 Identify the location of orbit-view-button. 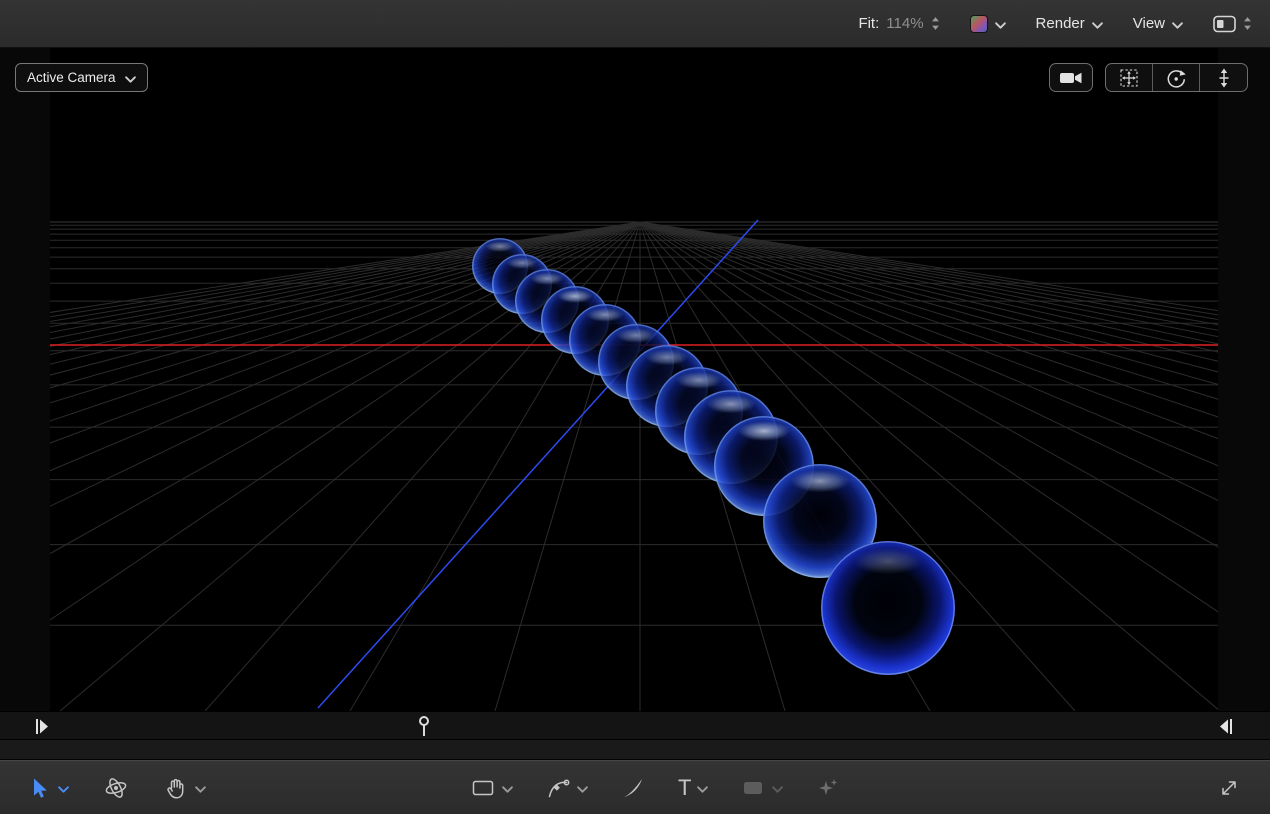
(1176, 77).